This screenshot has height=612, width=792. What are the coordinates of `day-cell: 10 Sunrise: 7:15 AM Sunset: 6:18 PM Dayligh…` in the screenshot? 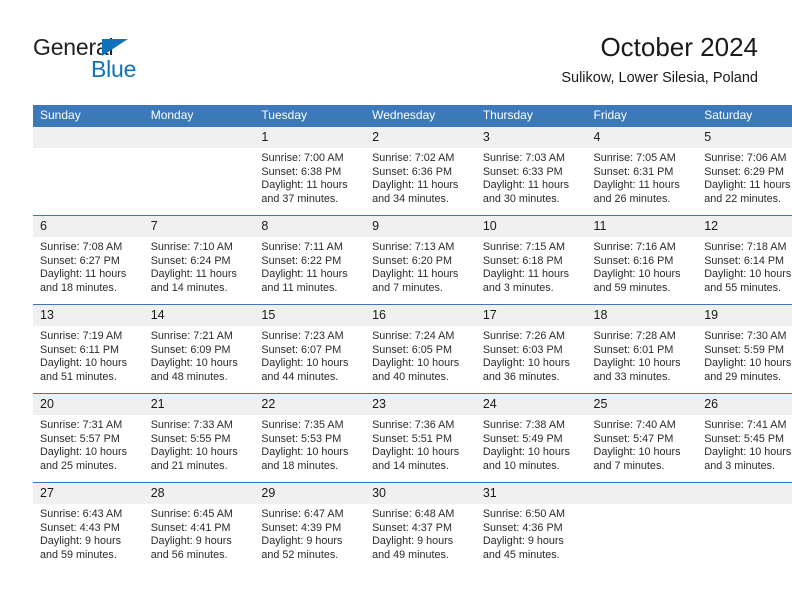 It's located at (531, 260).